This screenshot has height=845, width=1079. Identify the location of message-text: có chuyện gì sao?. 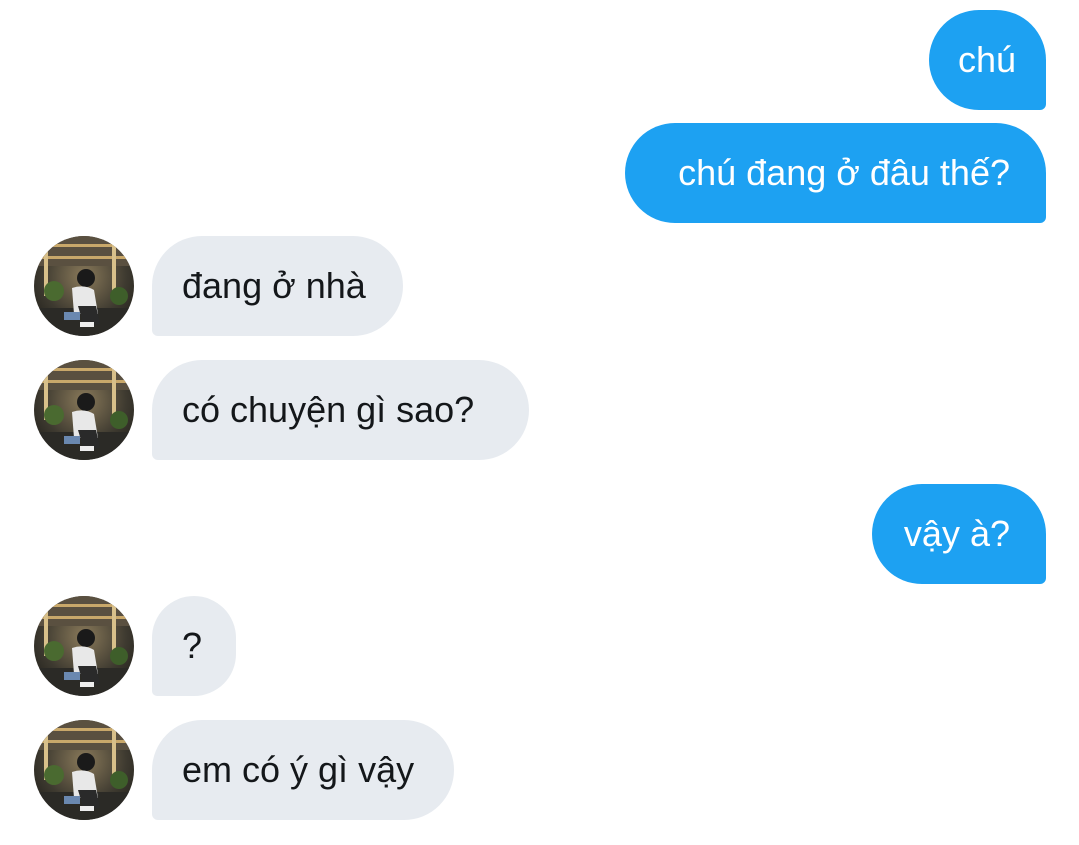
(328, 409).